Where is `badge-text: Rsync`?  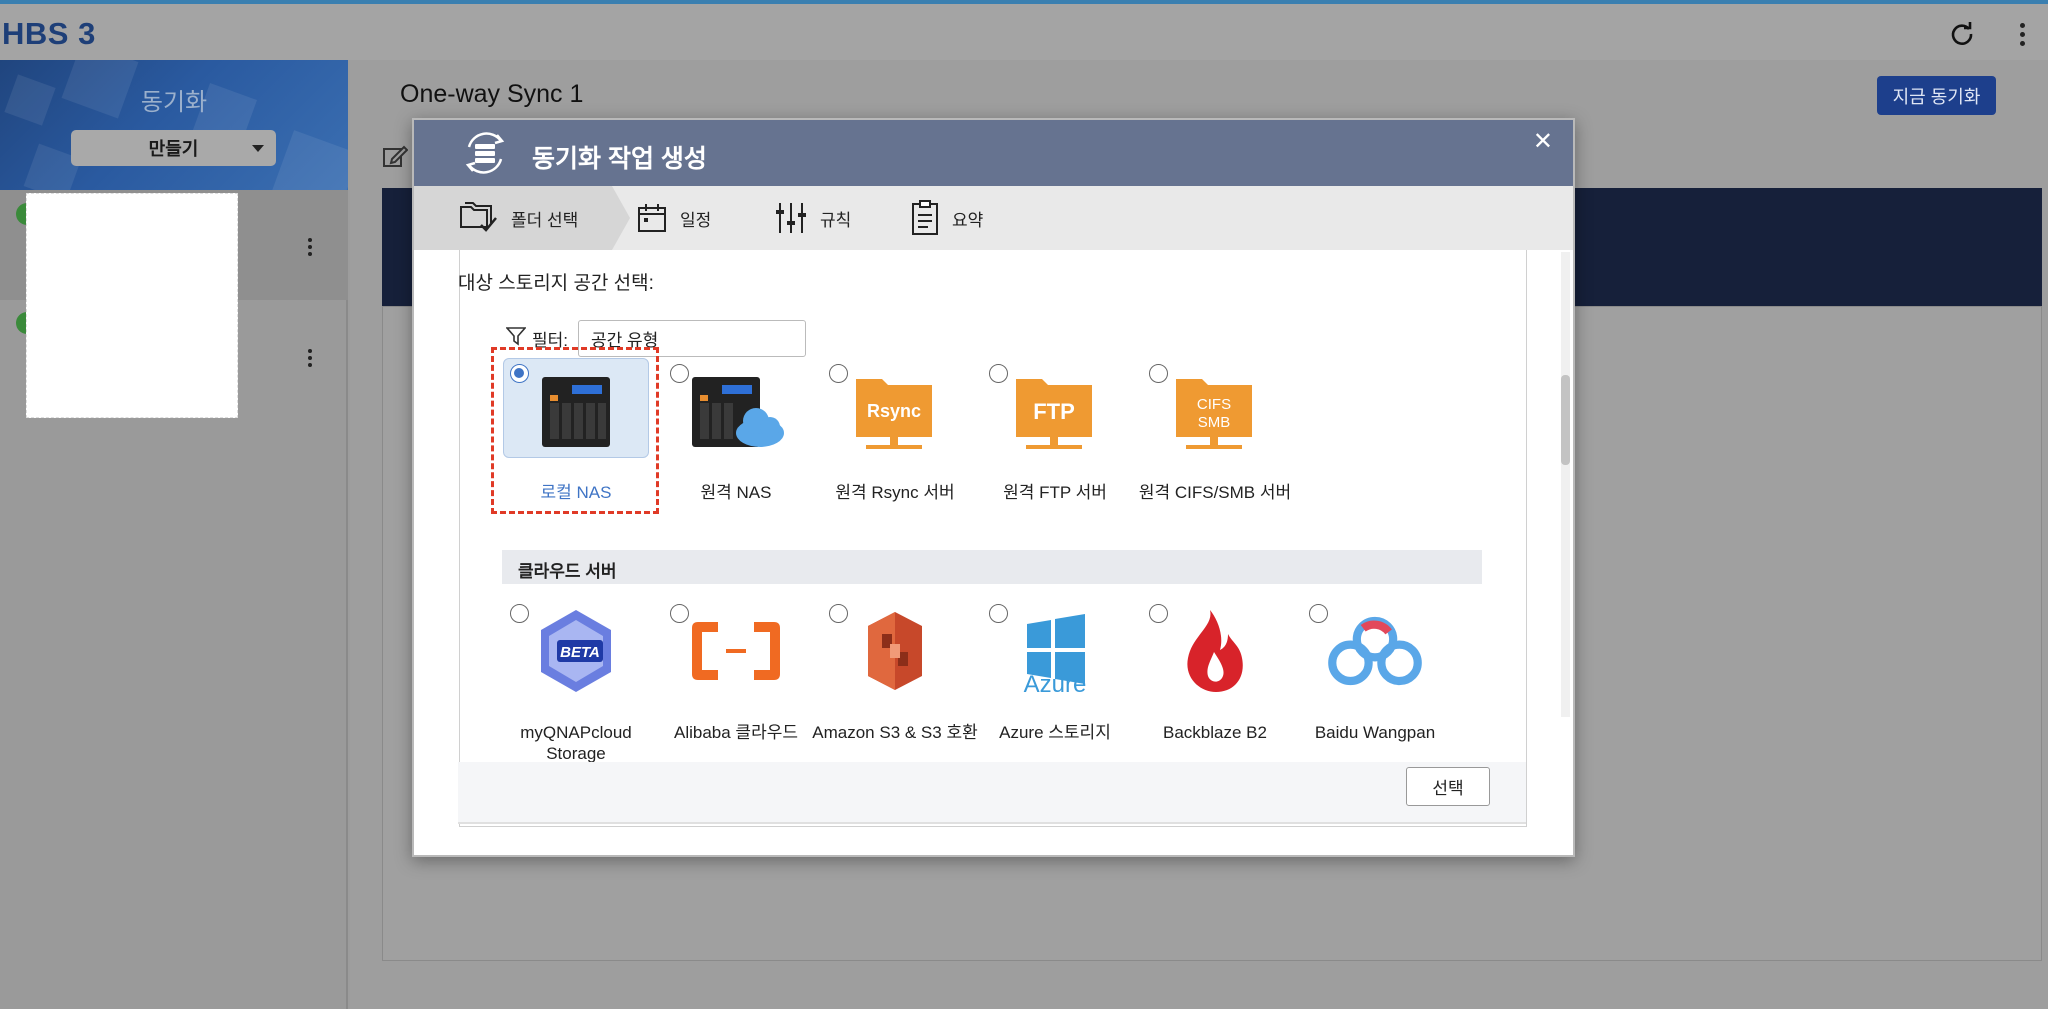
badge-text: Rsync is located at coordinates (894, 411).